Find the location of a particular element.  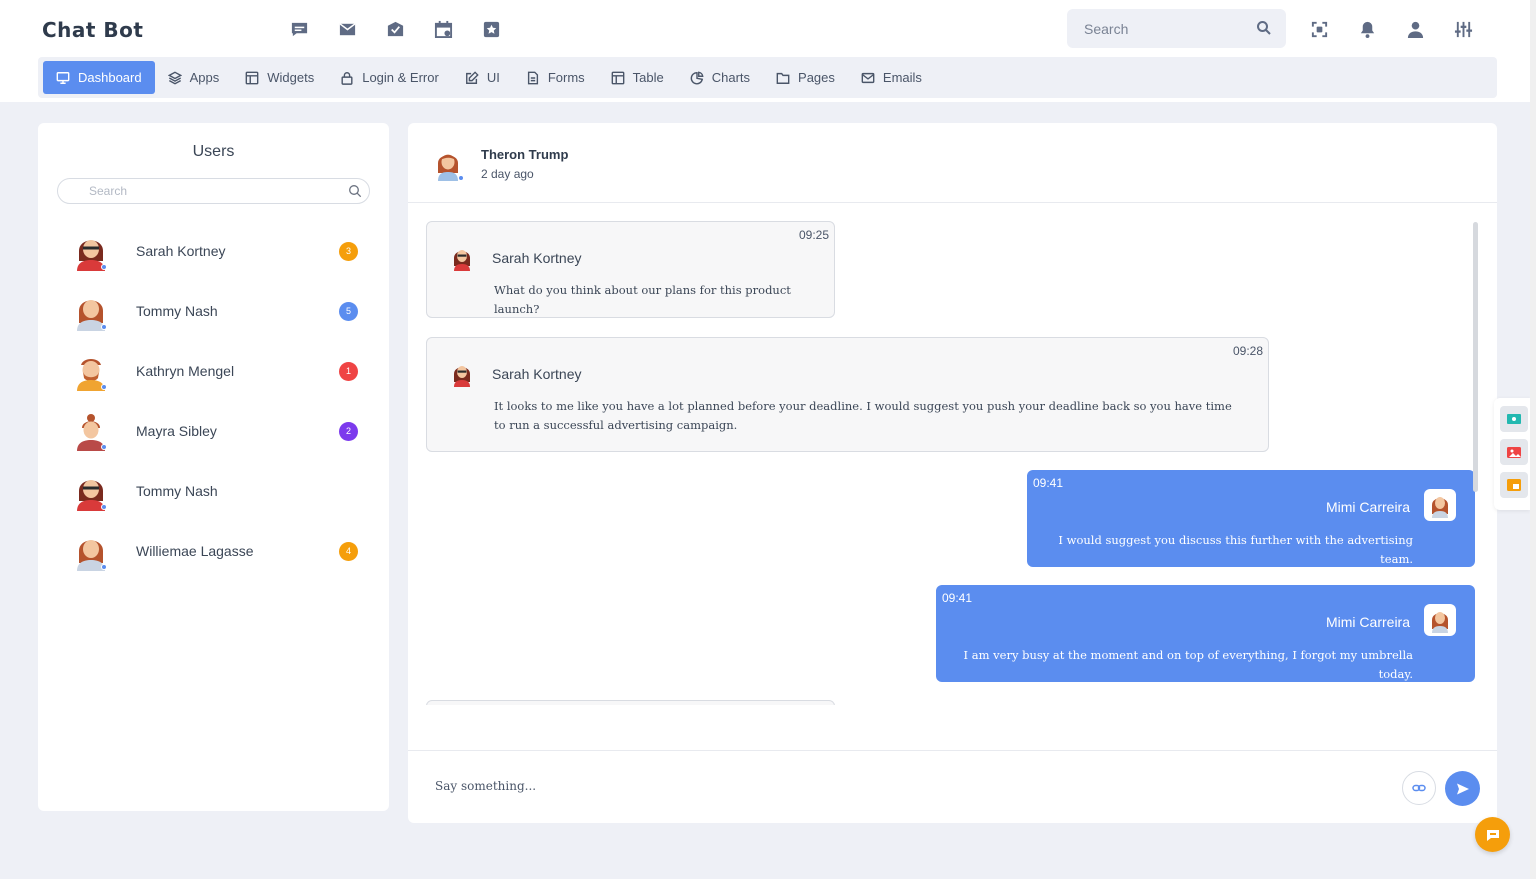

chat-bubble-icon is located at coordinates (299, 29).